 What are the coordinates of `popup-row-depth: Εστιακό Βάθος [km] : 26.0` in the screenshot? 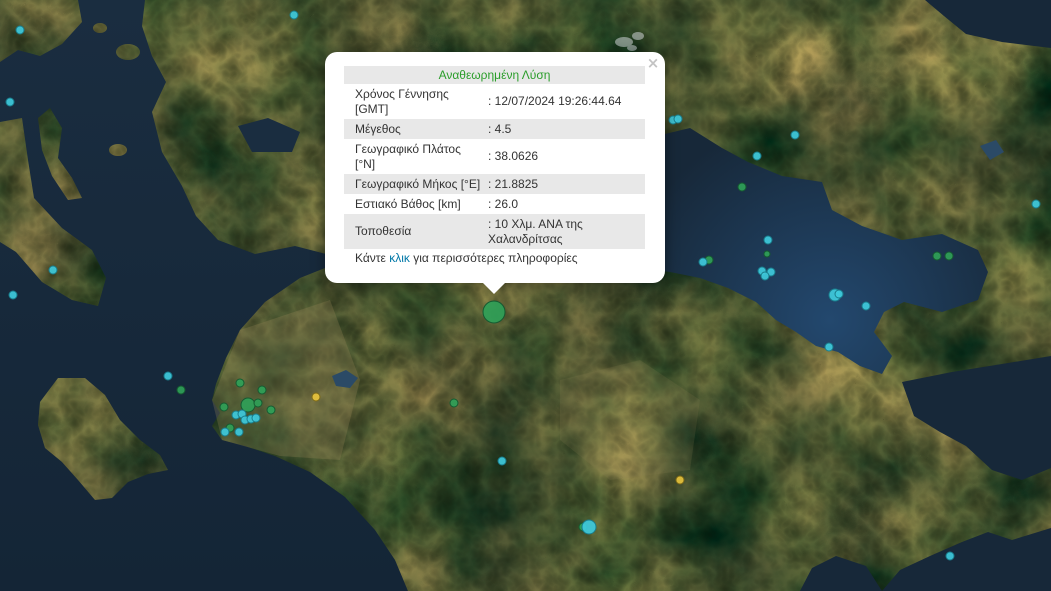 It's located at (494, 204).